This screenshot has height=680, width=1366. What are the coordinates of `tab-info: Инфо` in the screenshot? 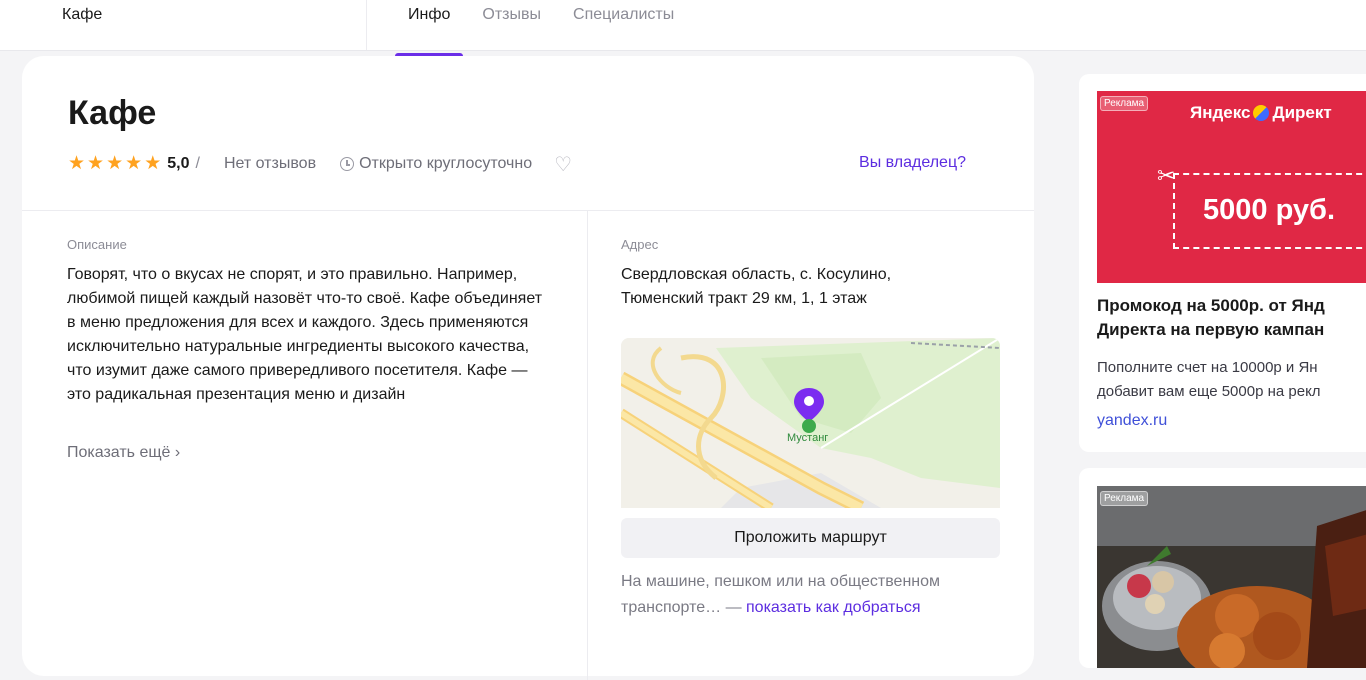 It's located at (429, 28).